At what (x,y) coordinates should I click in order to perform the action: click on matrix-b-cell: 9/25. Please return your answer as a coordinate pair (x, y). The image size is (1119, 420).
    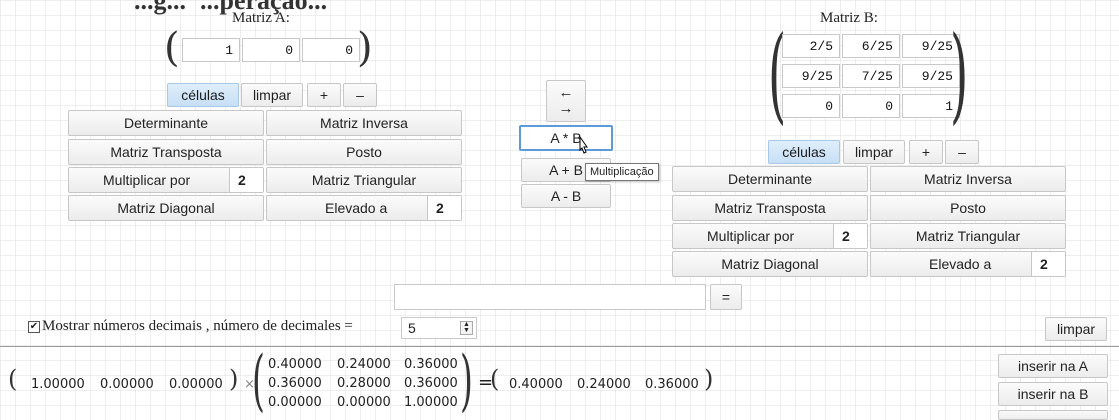
    Looking at the image, I should click on (811, 76).